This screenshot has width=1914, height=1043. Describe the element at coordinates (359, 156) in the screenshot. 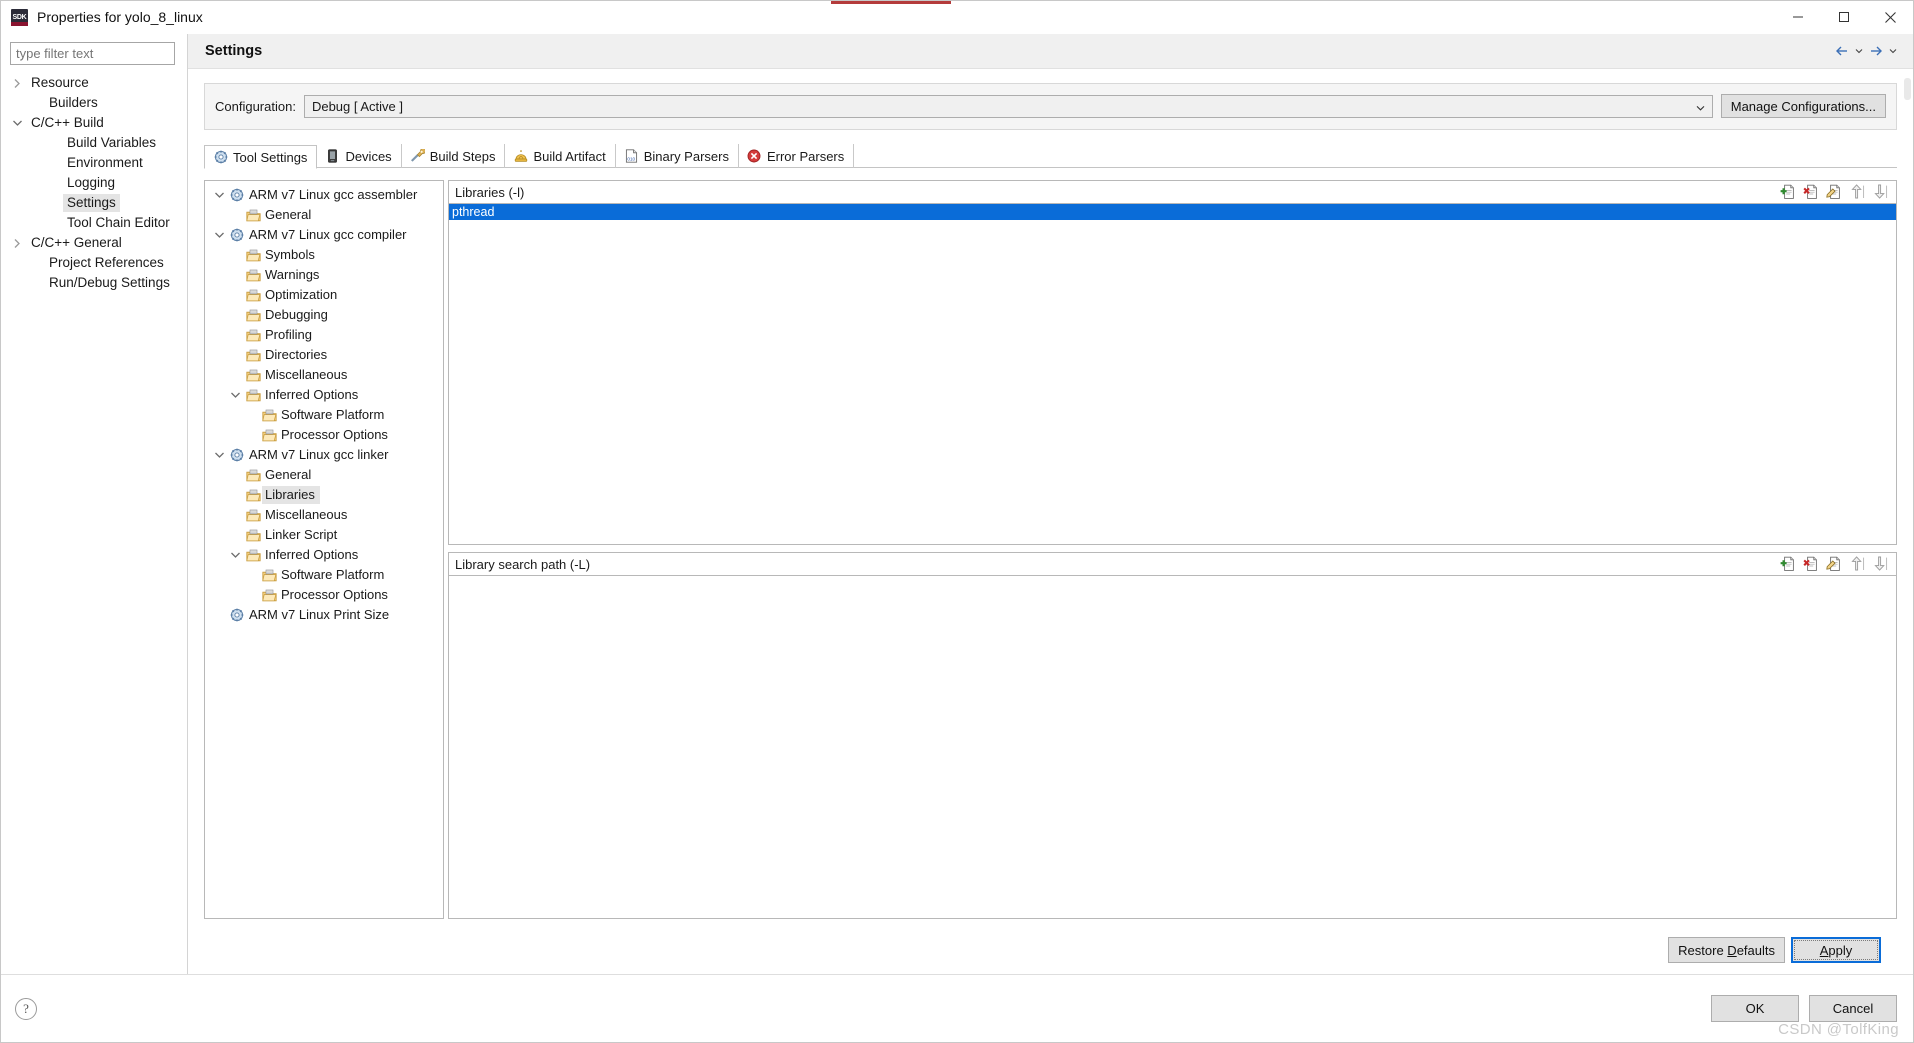

I see `tab-devices: Devices` at that location.